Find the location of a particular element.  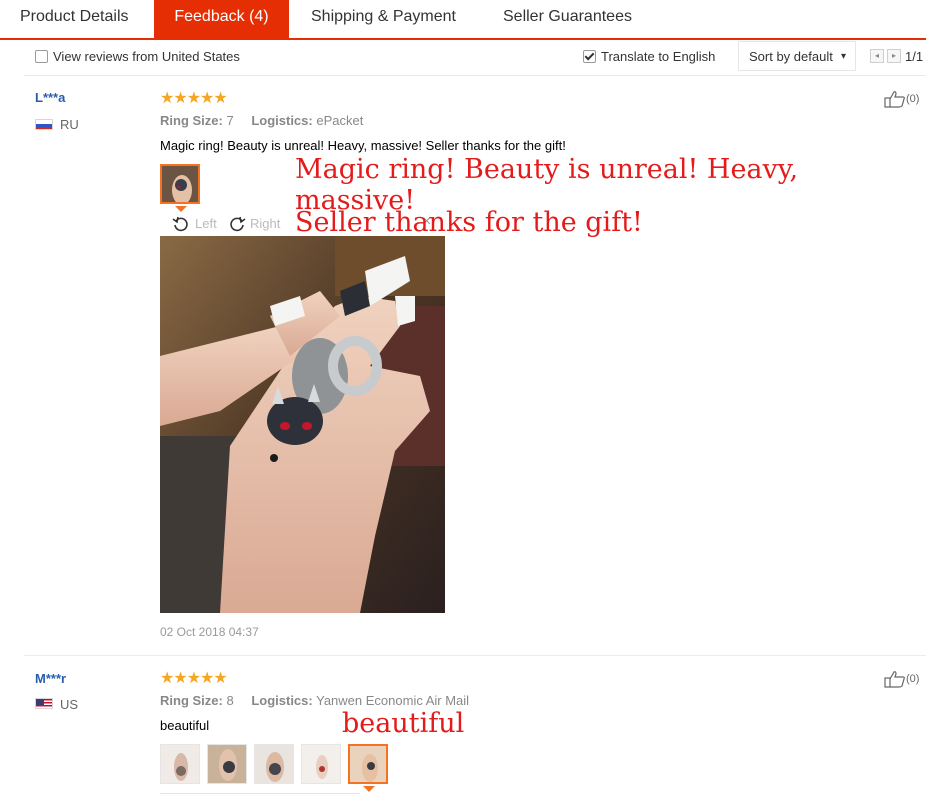

tab-shipping-payment: Shipping & Payment is located at coordinates (383, 19).